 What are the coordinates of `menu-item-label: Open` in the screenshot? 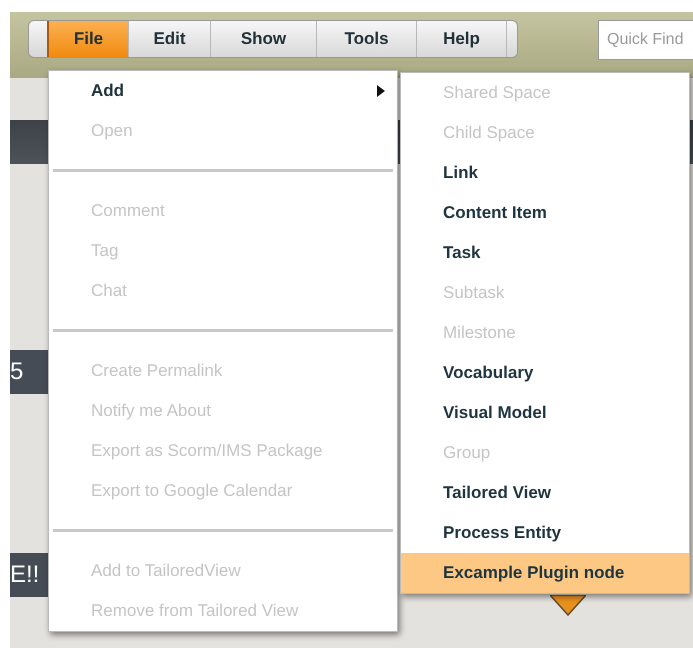 It's located at (112, 131).